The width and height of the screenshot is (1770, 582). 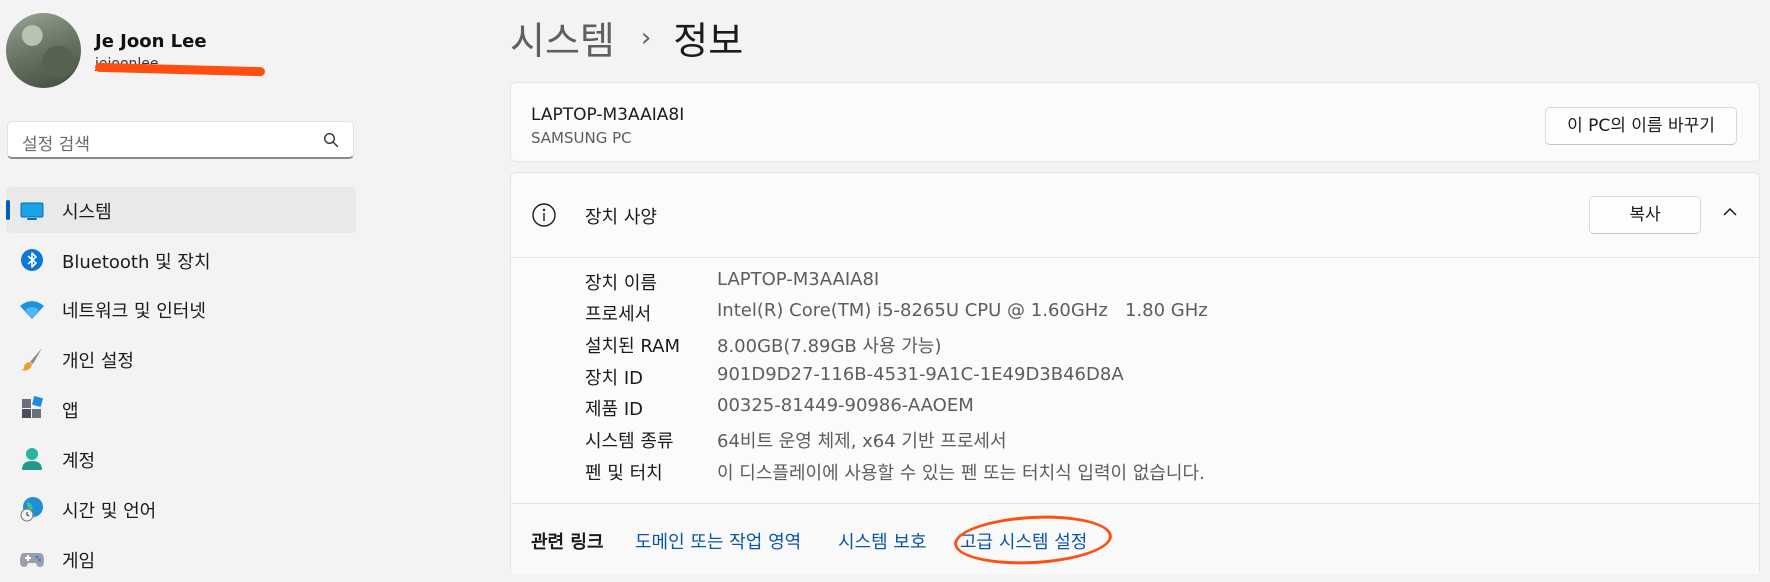 What do you see at coordinates (961, 473) in the screenshot?
I see `spec-value: 이 디스플레이에 사용할 수 있는 펜 또는 터치식 입력이 없습니다.` at bounding box center [961, 473].